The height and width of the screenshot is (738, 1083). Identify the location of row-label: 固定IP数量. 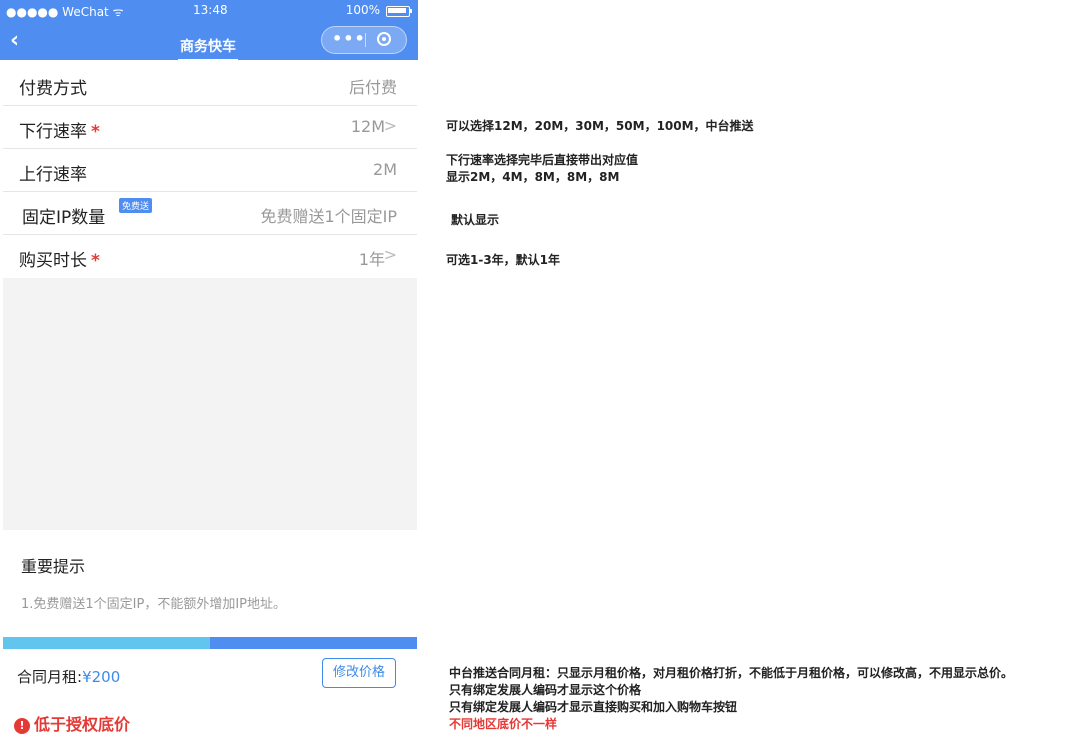
(64, 218).